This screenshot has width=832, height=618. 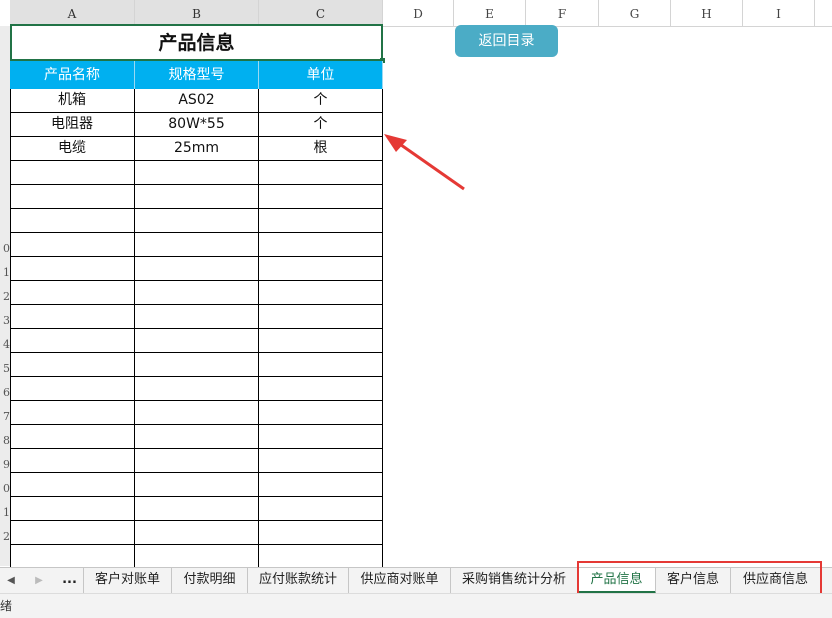 I want to click on table-cell: AS02, so click(x=197, y=101).